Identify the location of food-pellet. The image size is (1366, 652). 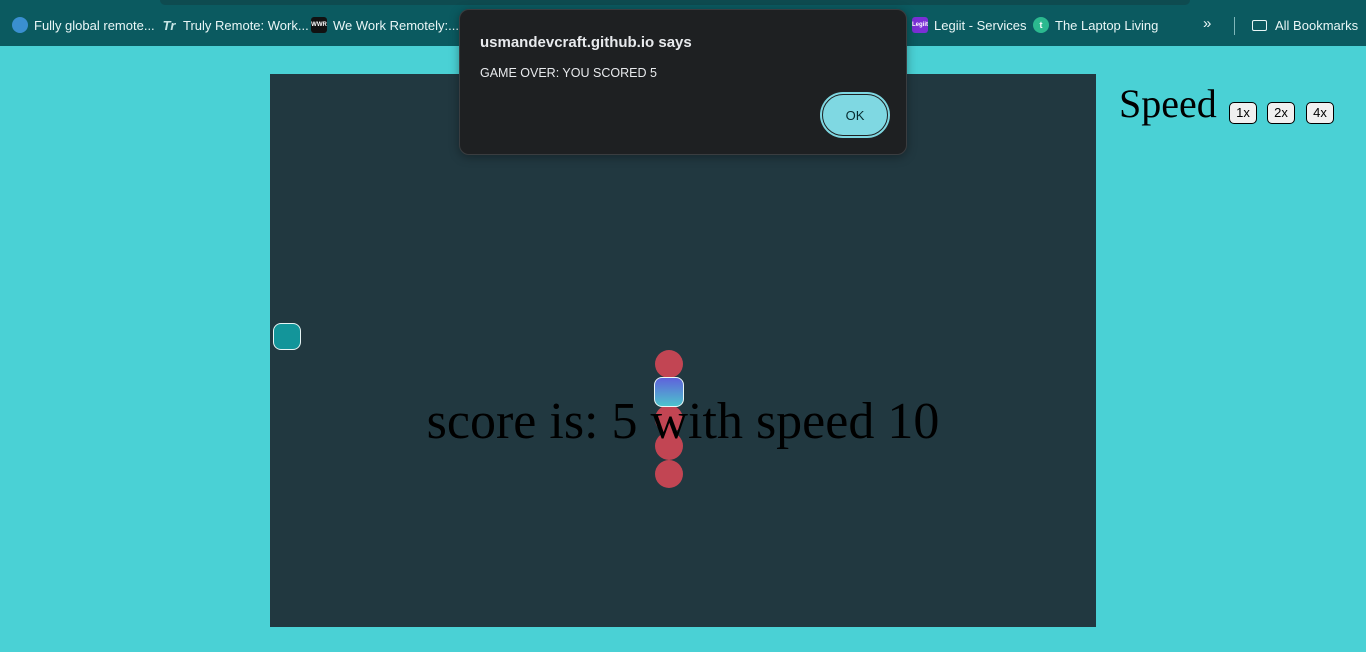
(287, 336).